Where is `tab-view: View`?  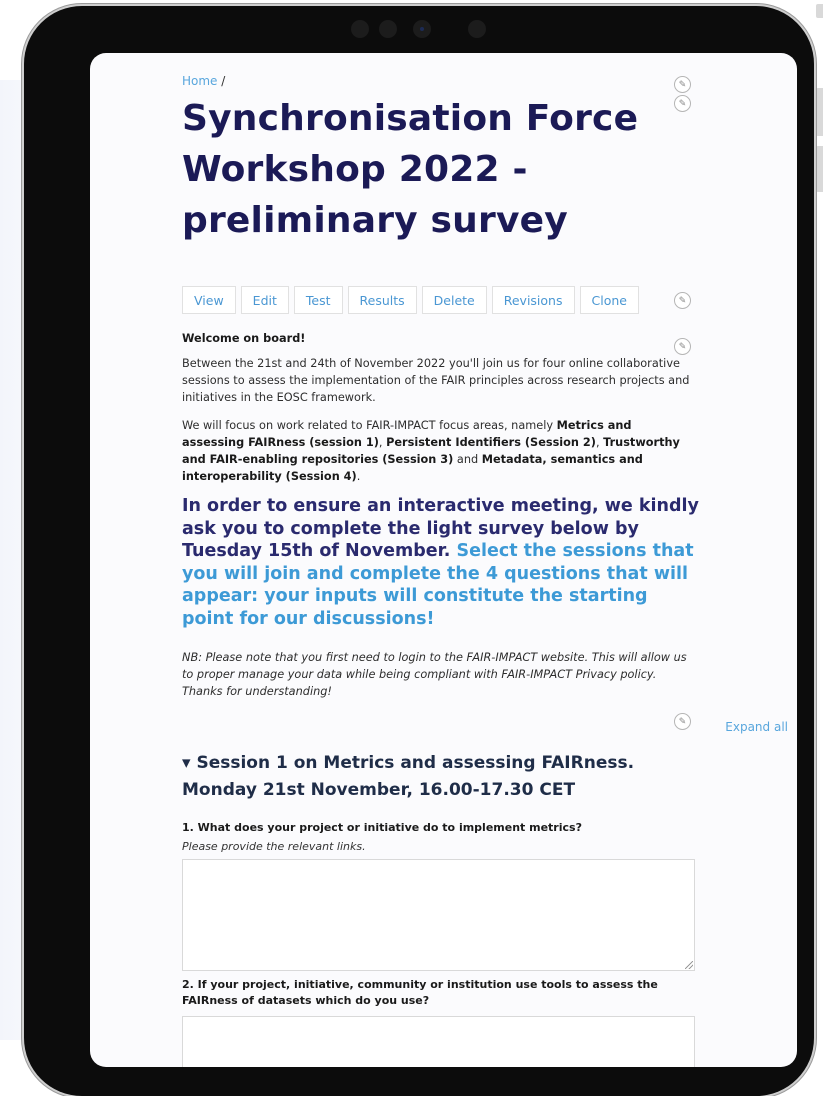
tab-view: View is located at coordinates (209, 300).